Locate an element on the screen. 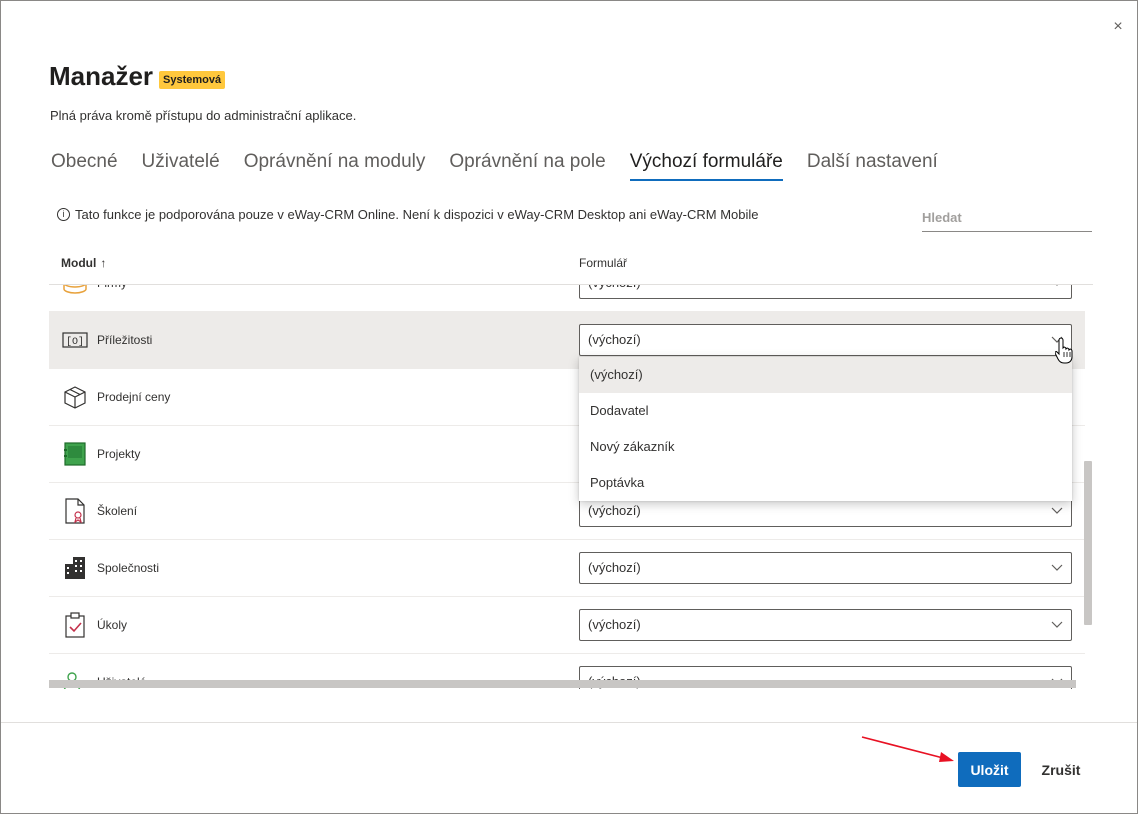  svg-text: [O] is located at coordinates (75, 342).